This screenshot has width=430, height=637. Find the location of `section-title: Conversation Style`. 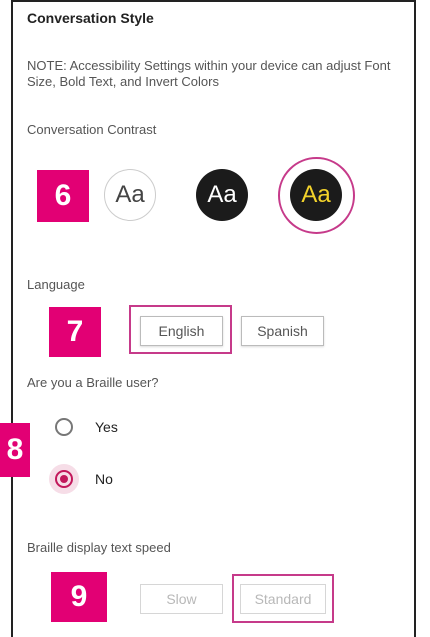

section-title: Conversation Style is located at coordinates (90, 18).